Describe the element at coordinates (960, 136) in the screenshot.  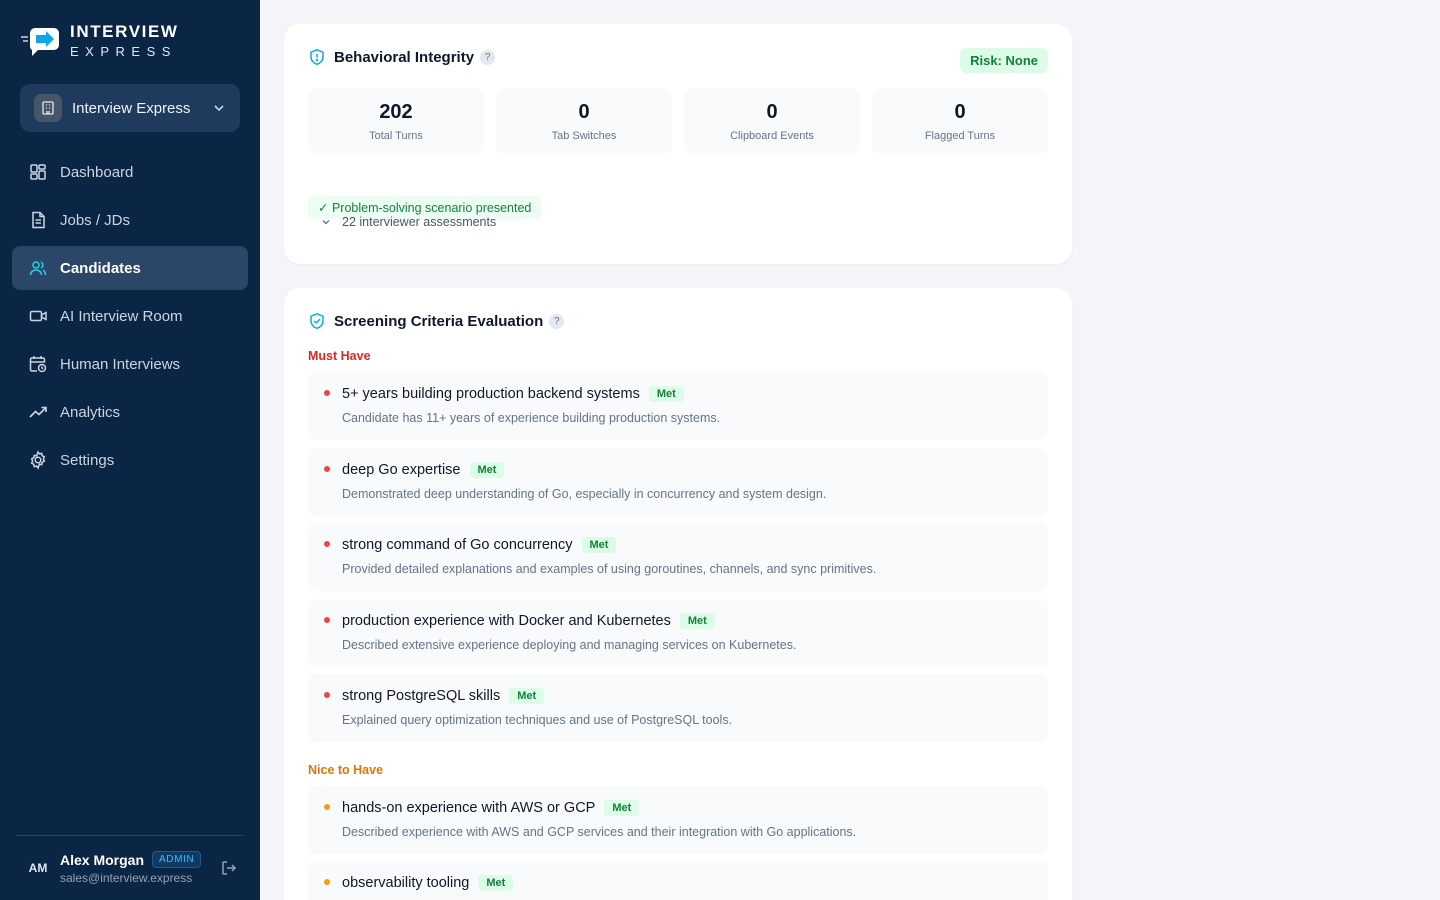
I see `stat-label: Flagged Turns` at that location.